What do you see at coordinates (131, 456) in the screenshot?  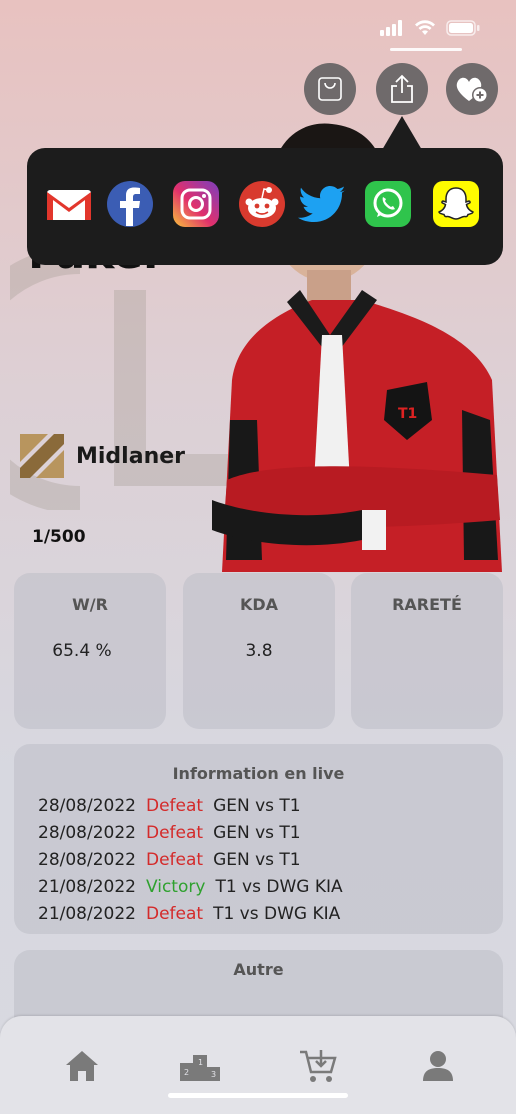 I see `role-label: Midlaner` at bounding box center [131, 456].